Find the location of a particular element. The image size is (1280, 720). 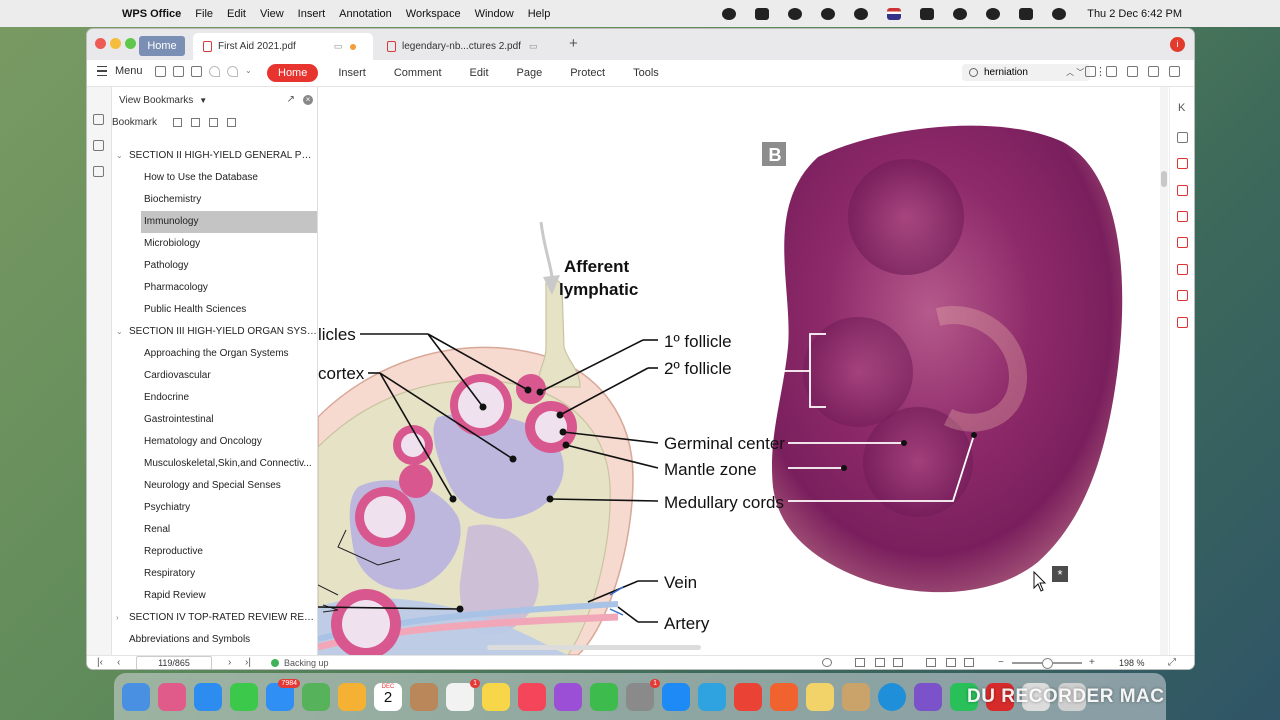

minimize-window-button is located at coordinates (115, 43).